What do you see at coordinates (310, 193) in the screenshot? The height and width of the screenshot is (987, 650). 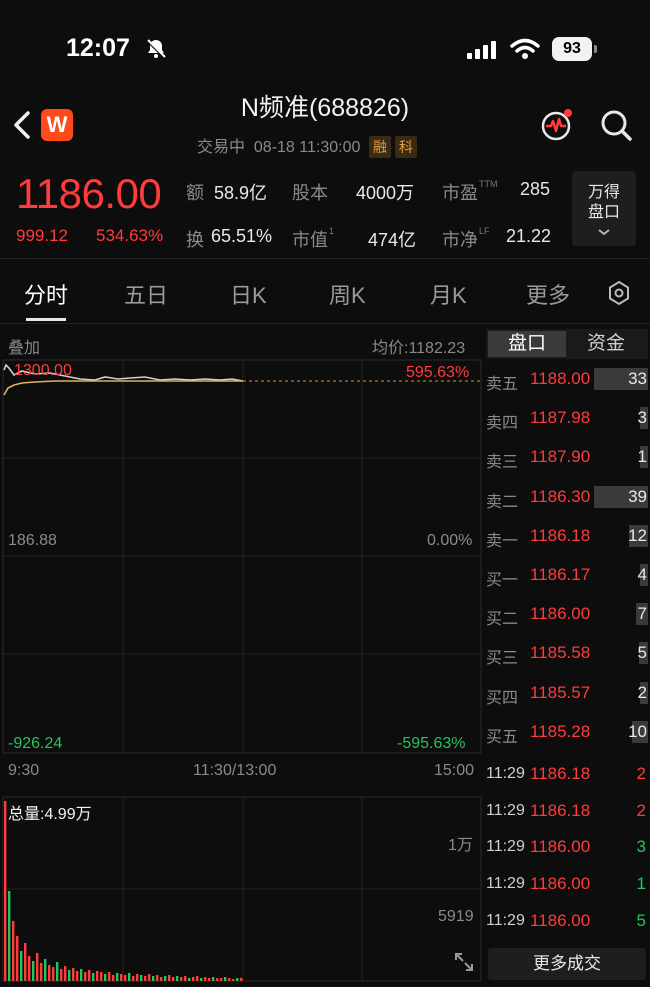 I see `share-capital-label: 股本` at bounding box center [310, 193].